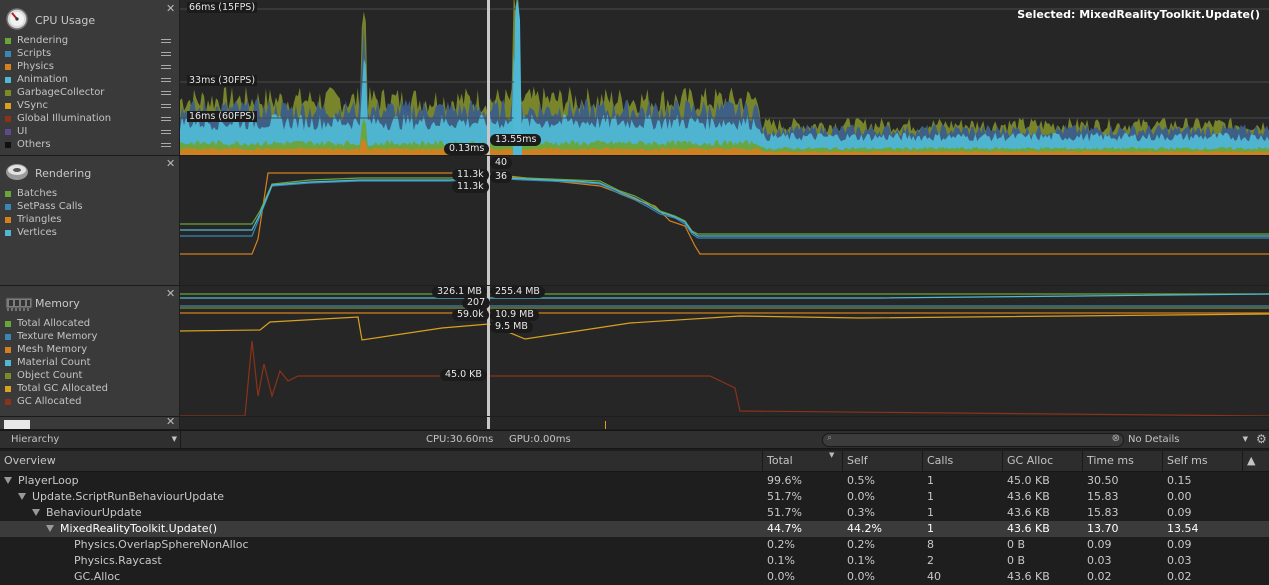  I want to click on details-dropdown: No Details ▼, so click(1189, 439).